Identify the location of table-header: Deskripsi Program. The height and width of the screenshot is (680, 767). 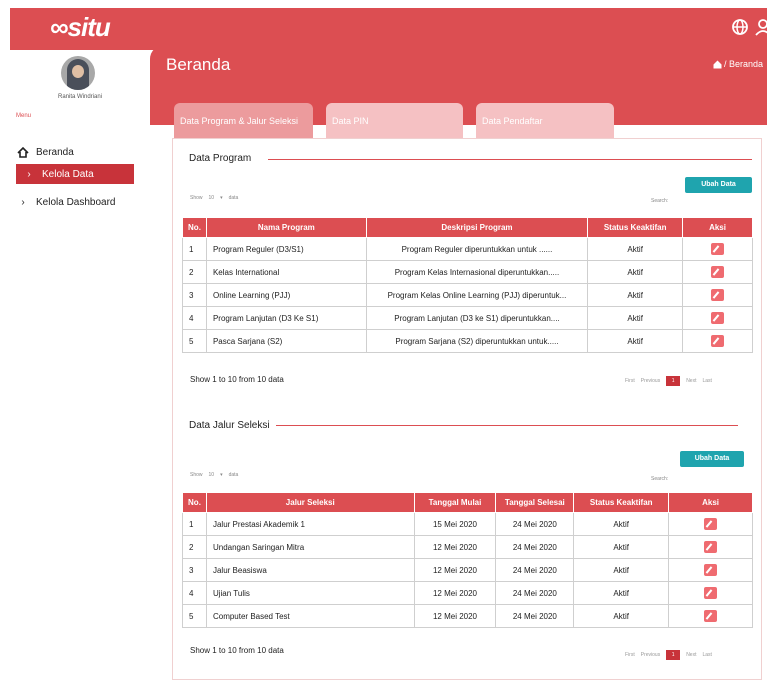
(477, 227).